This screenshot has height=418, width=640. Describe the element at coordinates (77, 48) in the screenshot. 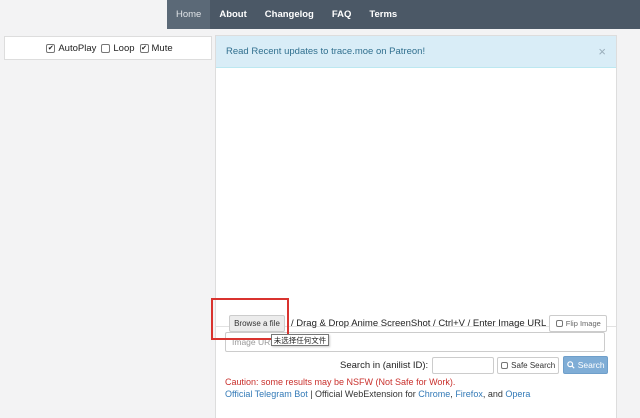

I see `autoplay-label: AutoPlay` at that location.